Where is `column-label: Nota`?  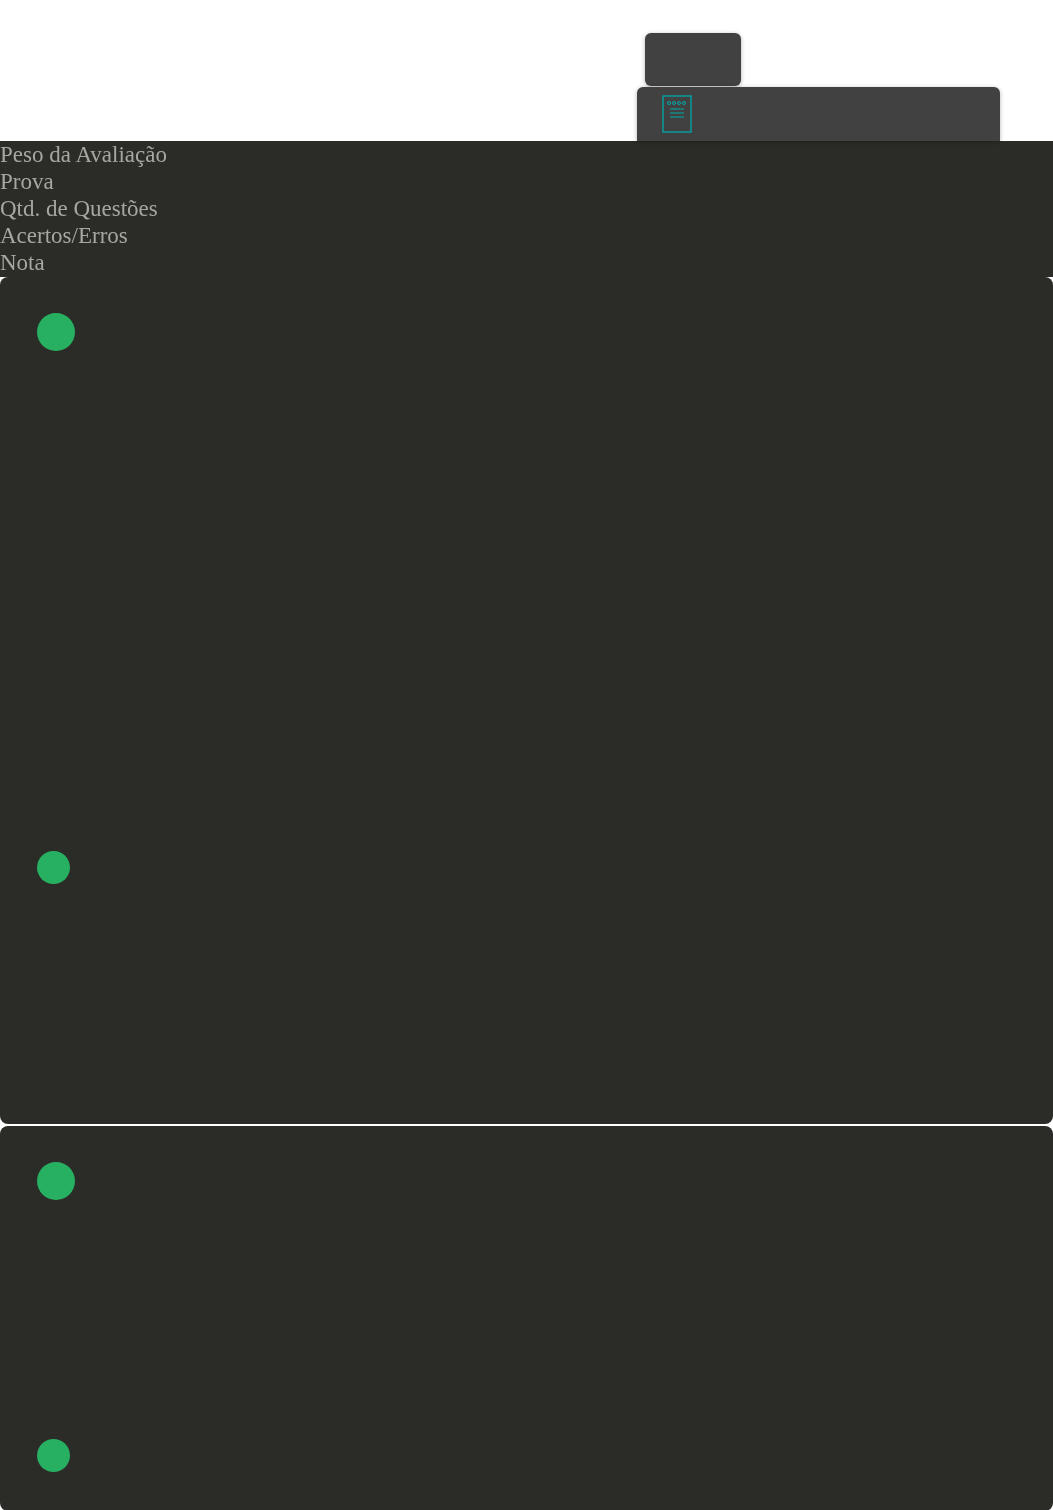
column-label: Nota is located at coordinates (22, 262).